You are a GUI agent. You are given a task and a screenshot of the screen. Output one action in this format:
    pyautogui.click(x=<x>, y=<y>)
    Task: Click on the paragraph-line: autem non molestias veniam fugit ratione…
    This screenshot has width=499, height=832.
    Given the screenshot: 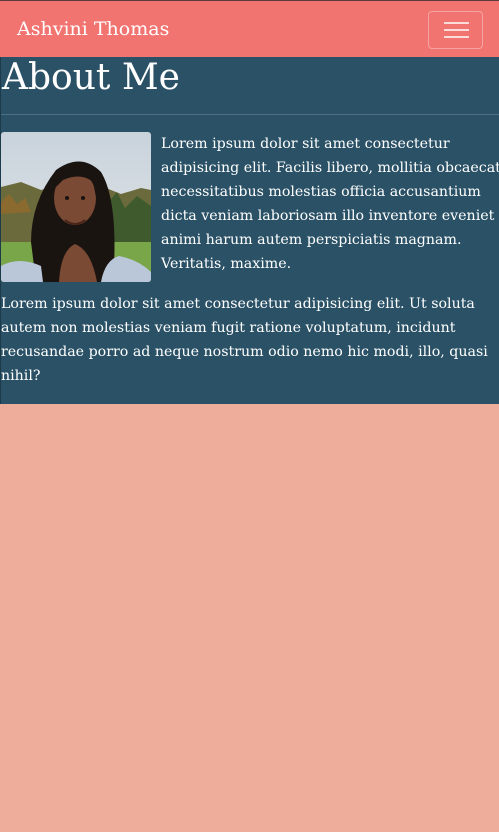 What is the action you would take?
    pyautogui.click(x=228, y=328)
    